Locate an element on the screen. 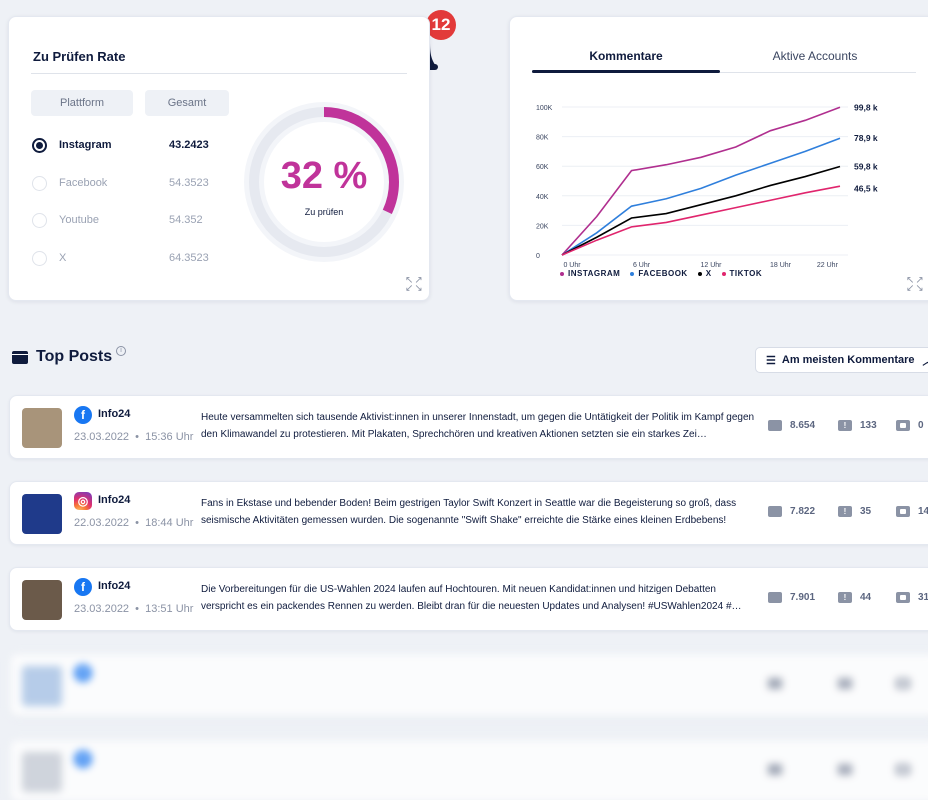 The width and height of the screenshot is (928, 800). instagram-icon: ◎ is located at coordinates (83, 501).